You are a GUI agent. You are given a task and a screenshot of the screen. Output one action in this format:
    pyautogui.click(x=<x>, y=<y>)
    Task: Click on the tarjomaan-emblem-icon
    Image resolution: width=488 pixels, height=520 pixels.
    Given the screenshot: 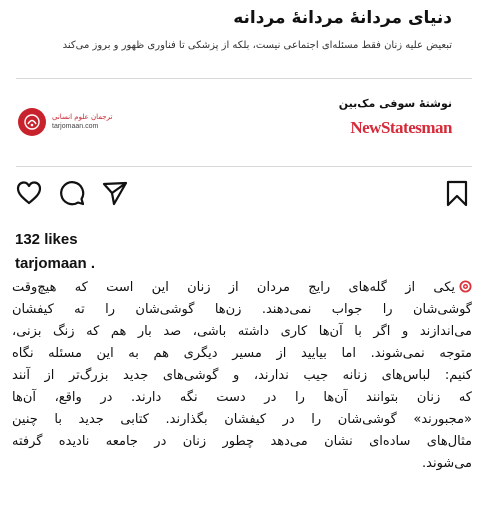 What is the action you would take?
    pyautogui.click(x=32, y=122)
    